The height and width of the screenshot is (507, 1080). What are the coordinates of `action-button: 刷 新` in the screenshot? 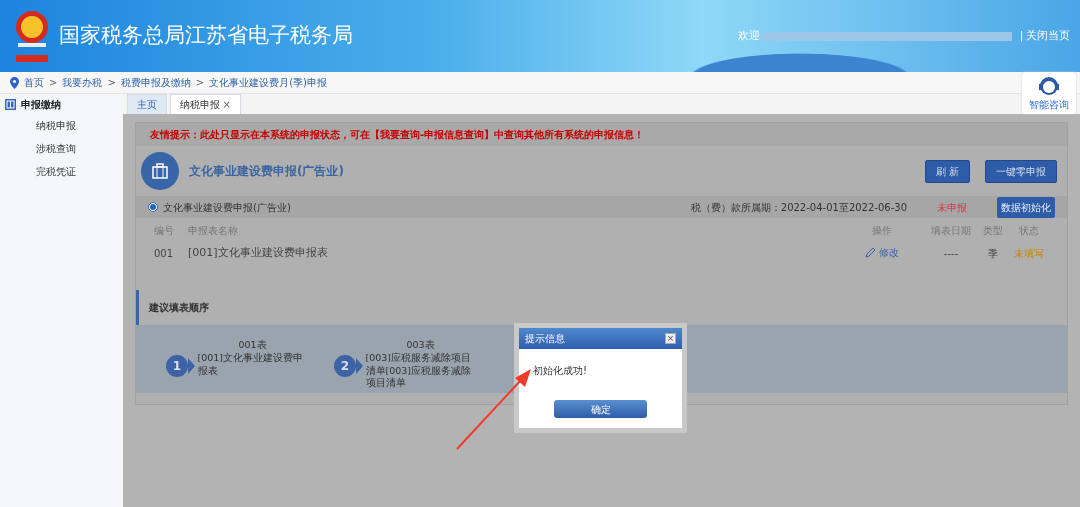 It's located at (947, 171).